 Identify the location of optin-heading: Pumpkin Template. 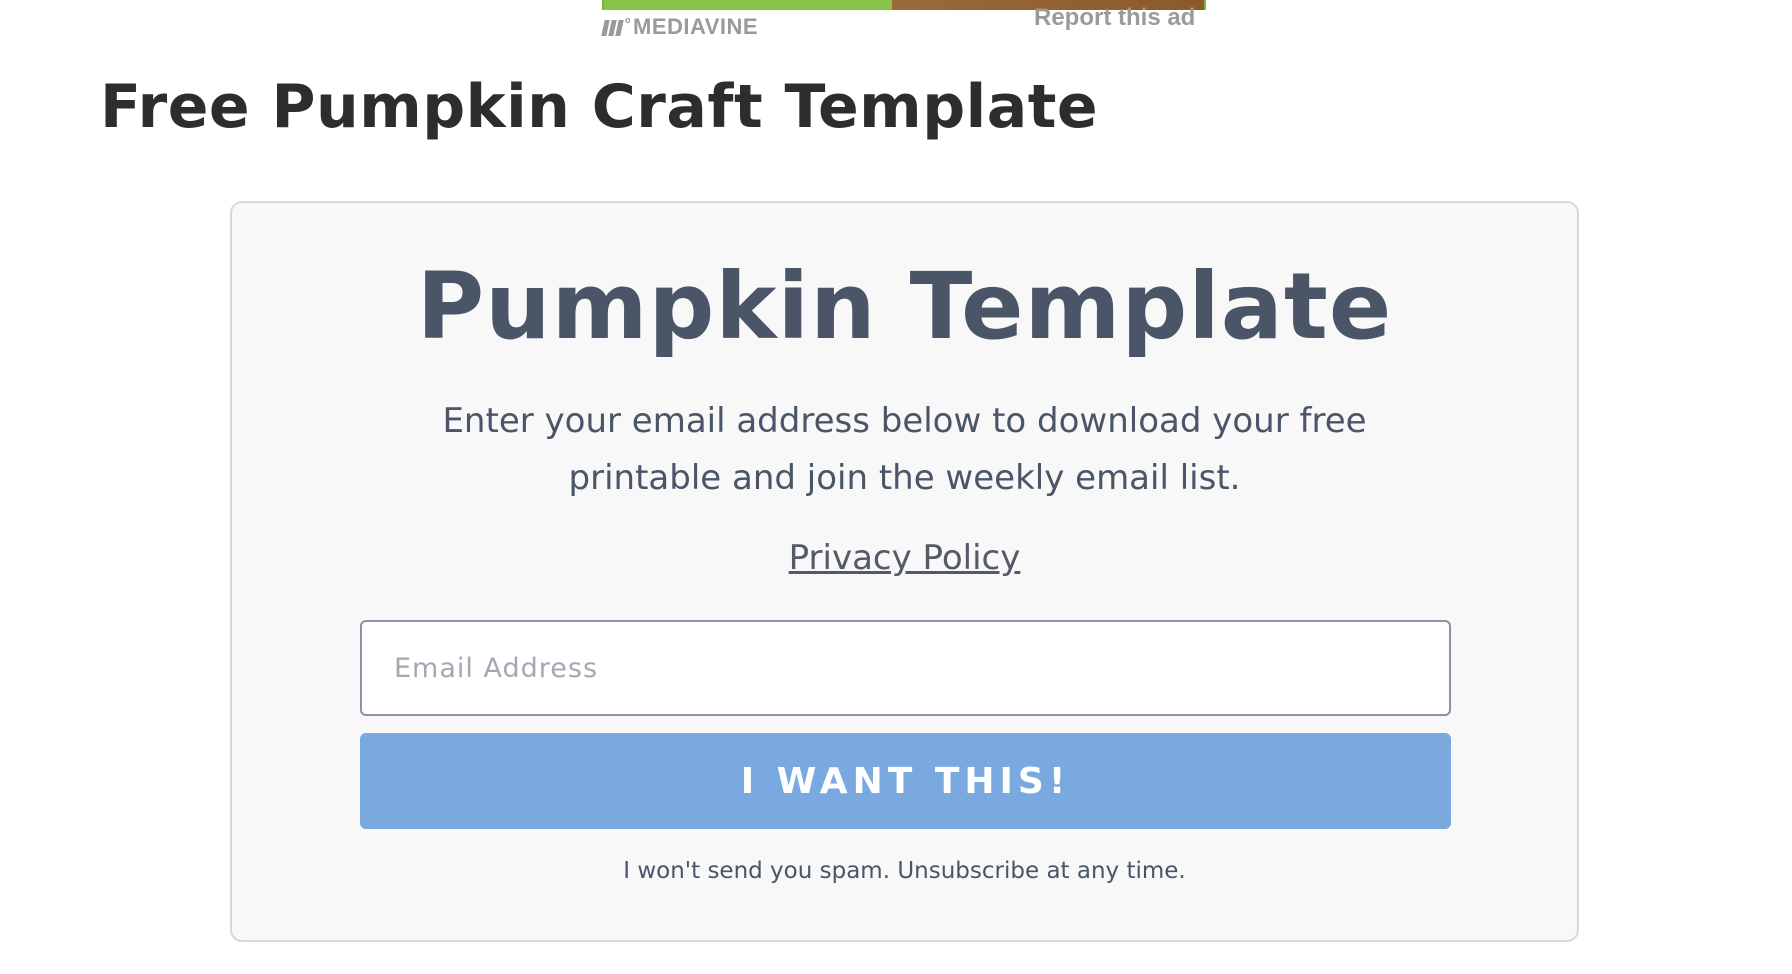
(904, 306).